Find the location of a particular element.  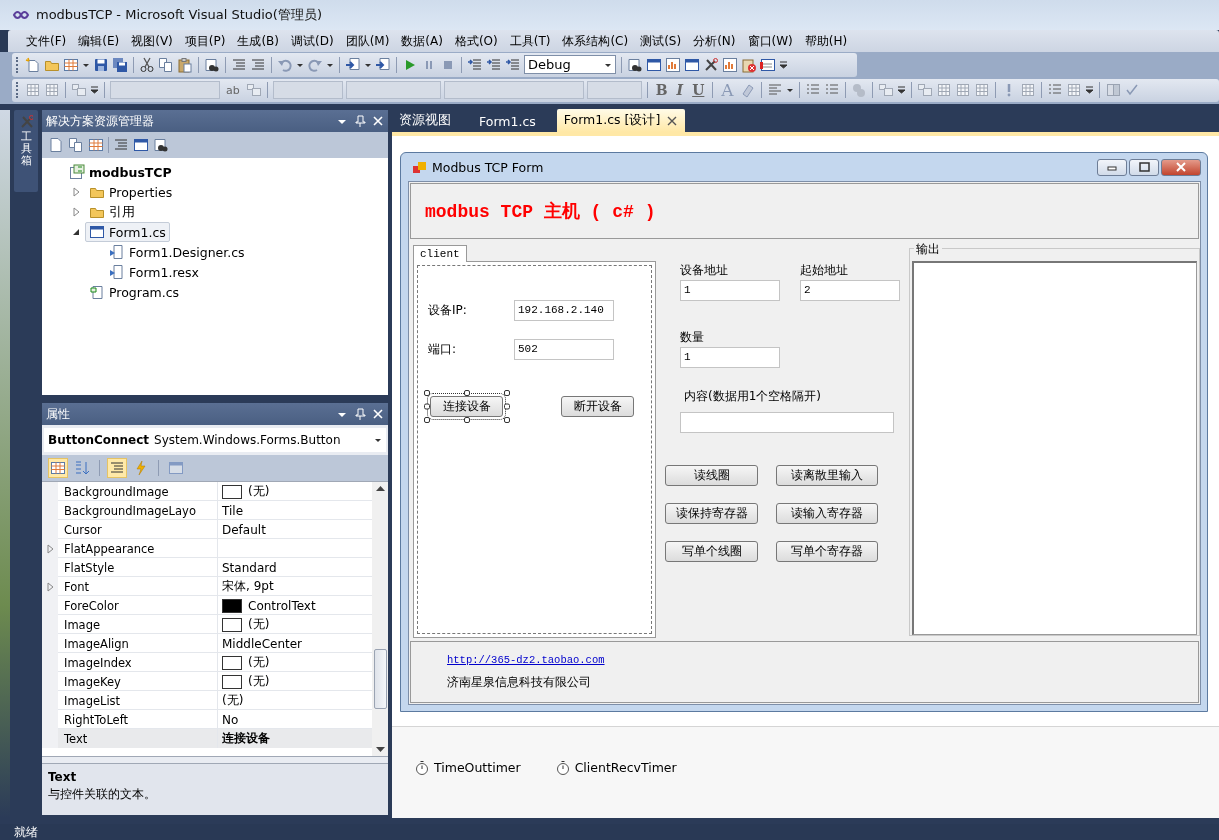

tree-item: Form1.cs is located at coordinates (127, 232).